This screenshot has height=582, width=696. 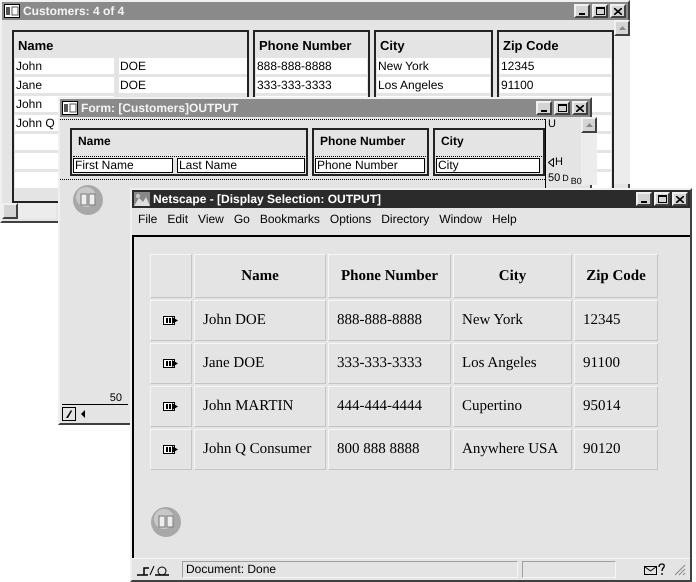 What do you see at coordinates (148, 219) in the screenshot?
I see `menu-item: File` at bounding box center [148, 219].